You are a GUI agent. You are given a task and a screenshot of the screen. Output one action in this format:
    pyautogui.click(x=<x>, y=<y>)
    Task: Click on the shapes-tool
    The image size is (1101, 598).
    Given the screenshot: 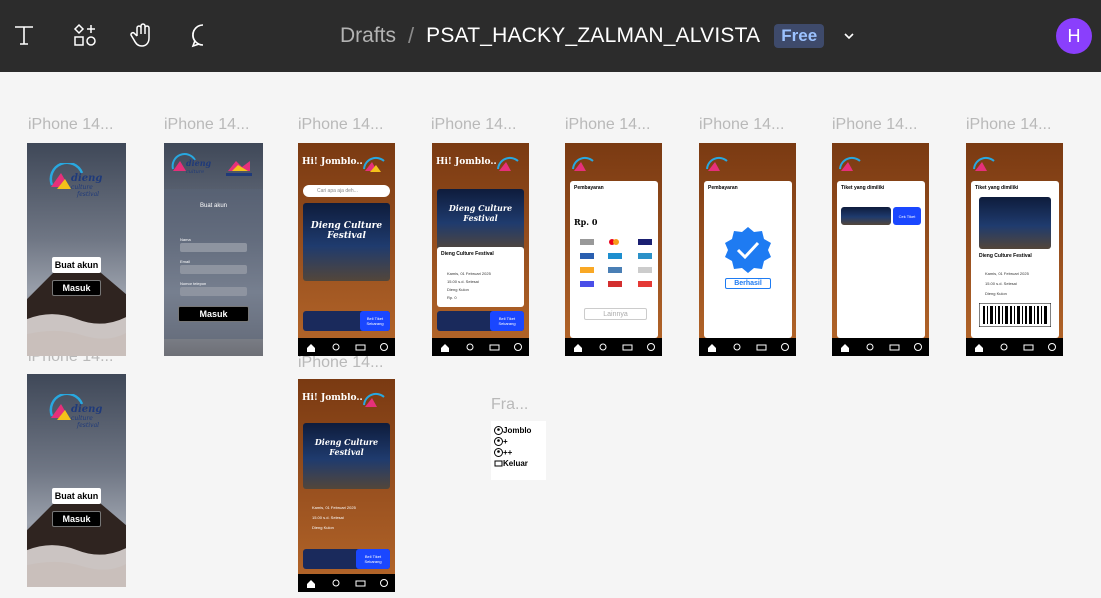 What is the action you would take?
    pyautogui.click(x=85, y=35)
    